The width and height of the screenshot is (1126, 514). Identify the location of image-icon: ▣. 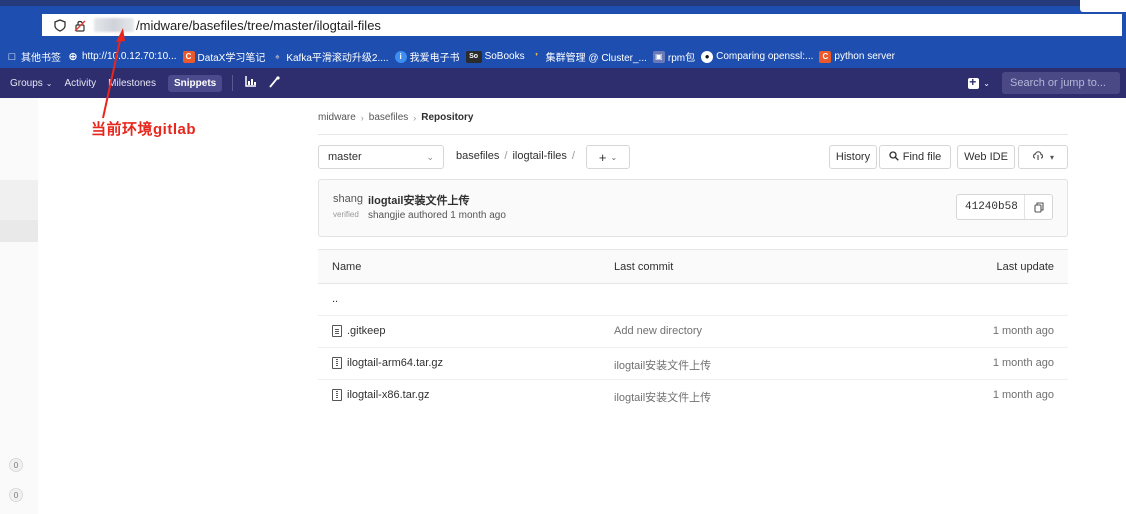
(658, 56).